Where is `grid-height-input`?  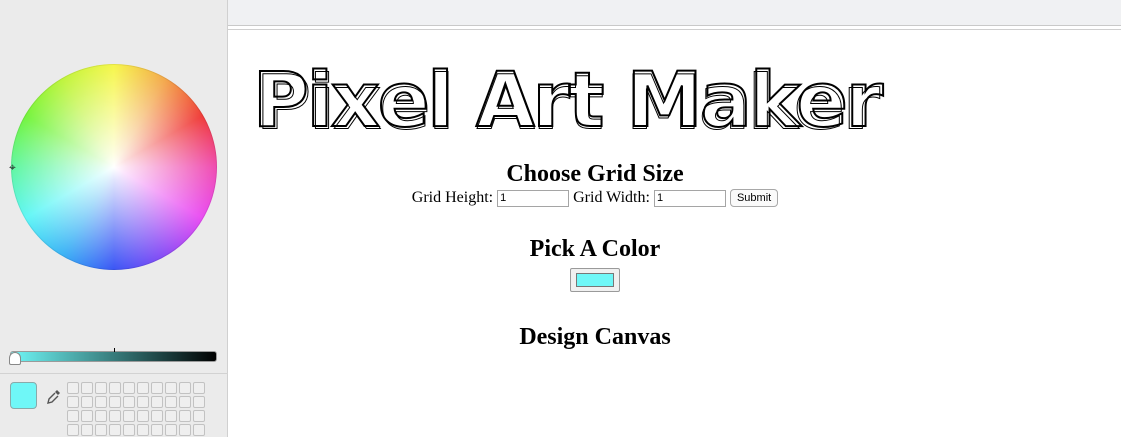 grid-height-input is located at coordinates (533, 198).